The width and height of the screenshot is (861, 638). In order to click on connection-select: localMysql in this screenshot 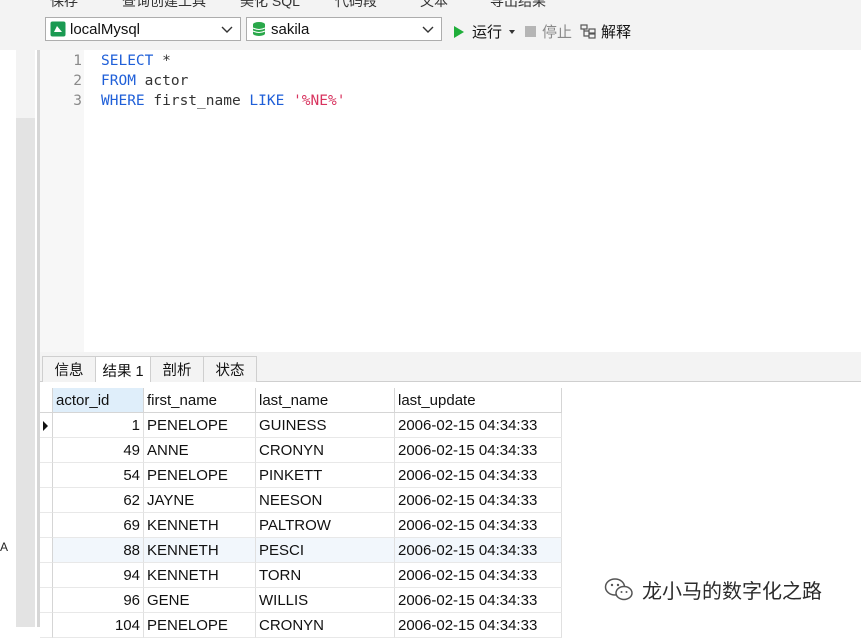, I will do `click(143, 29)`.